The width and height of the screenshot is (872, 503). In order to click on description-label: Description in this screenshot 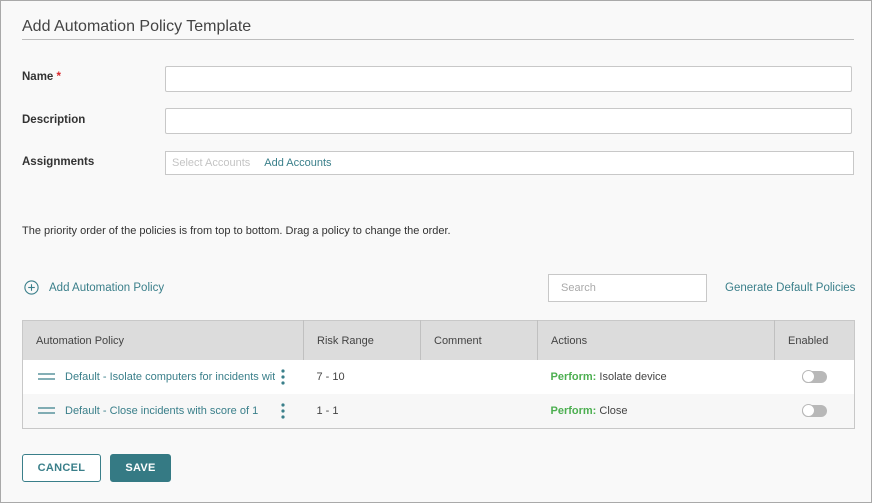, I will do `click(54, 120)`.